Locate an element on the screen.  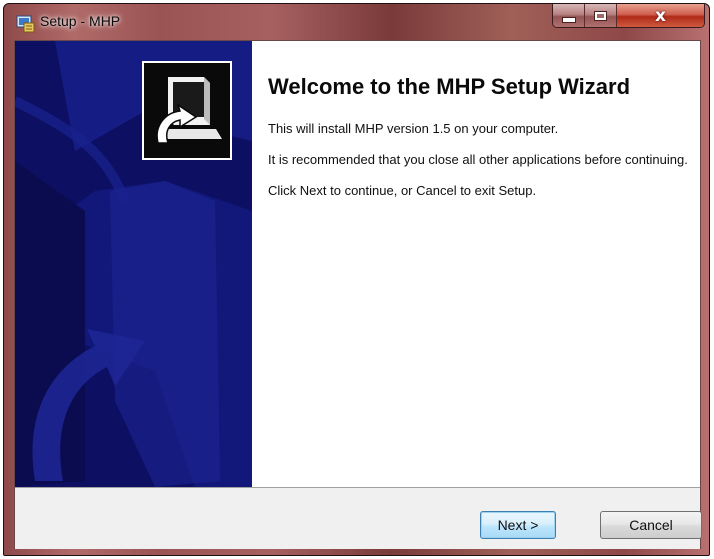
welcome-heading: Welcome to the MHP Setup Wizard is located at coordinates (449, 86).